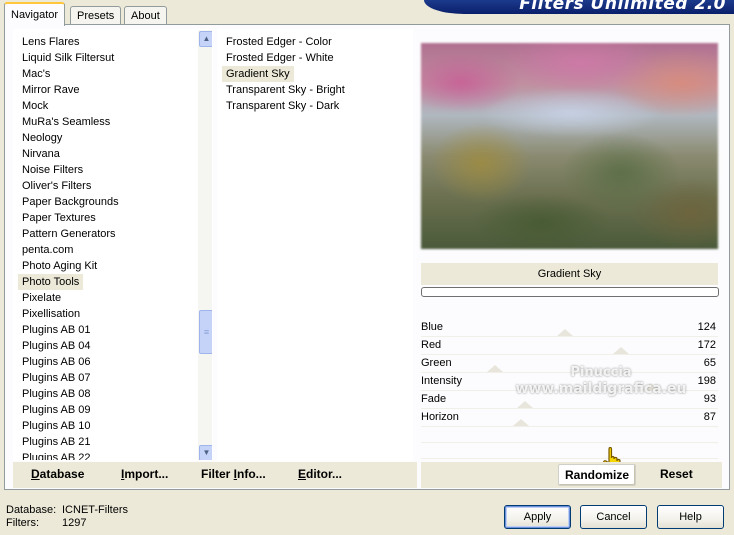 This screenshot has height=535, width=734. Describe the element at coordinates (569, 418) in the screenshot. I see `param-horizon: Horizon 87` at that location.